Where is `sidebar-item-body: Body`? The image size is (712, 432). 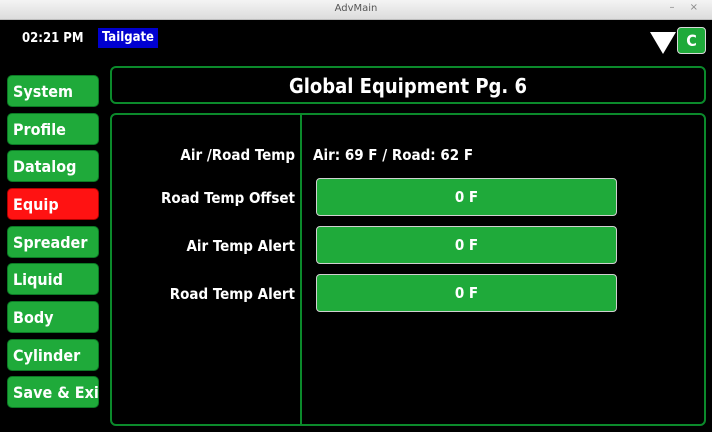 sidebar-item-body: Body is located at coordinates (53, 317).